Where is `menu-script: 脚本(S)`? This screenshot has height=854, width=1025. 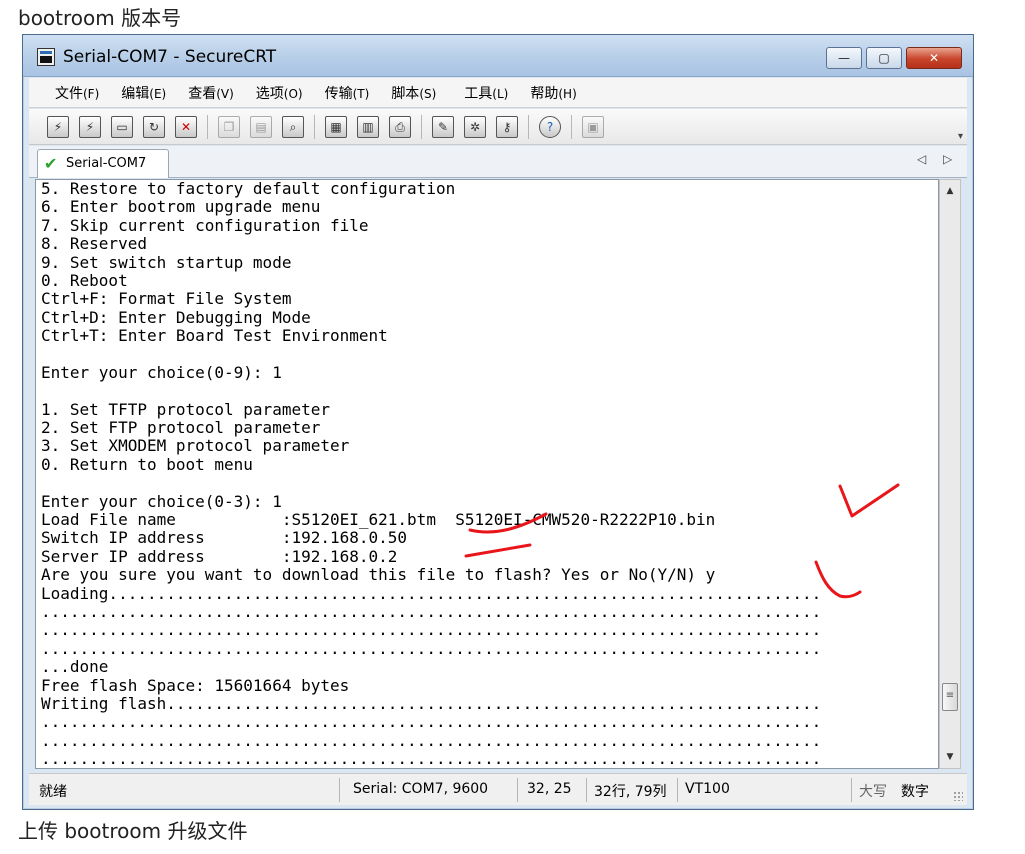 menu-script: 脚本(S) is located at coordinates (413, 93).